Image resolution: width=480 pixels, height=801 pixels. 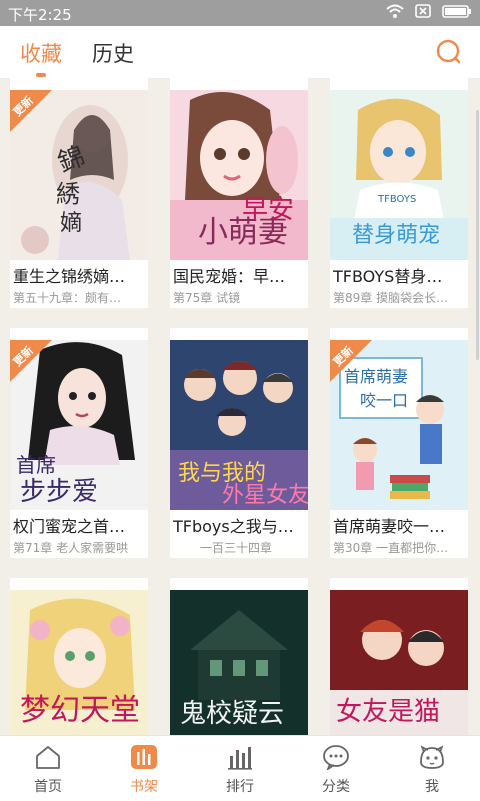 I want to click on svg-text: 替身萌宠, so click(x=396, y=235).